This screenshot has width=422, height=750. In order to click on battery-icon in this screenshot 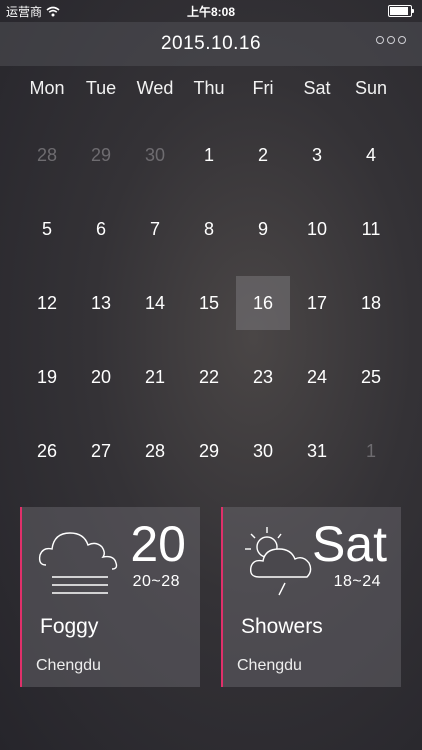, I will do `click(401, 11)`.